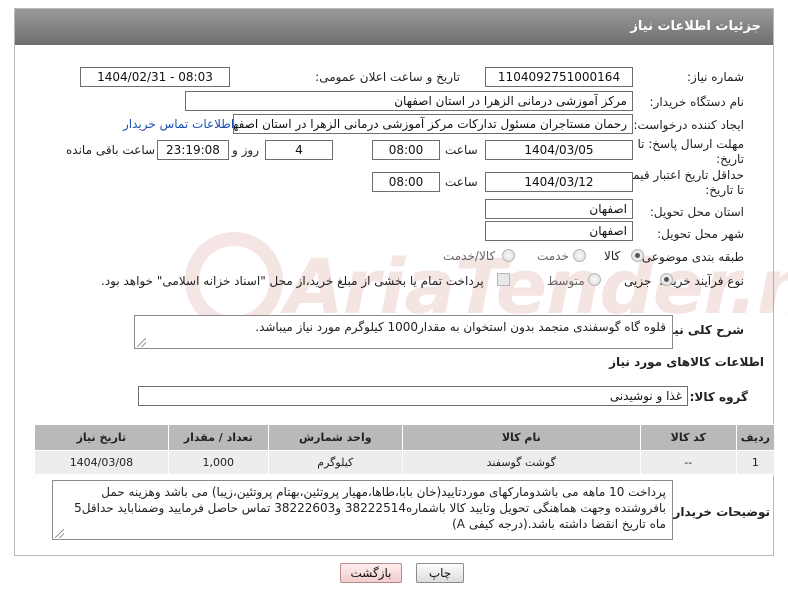 This screenshot has width=788, height=598. Describe the element at coordinates (697, 102) in the screenshot. I see `buyer-org-label: نام دستگاه خریدار:` at that location.